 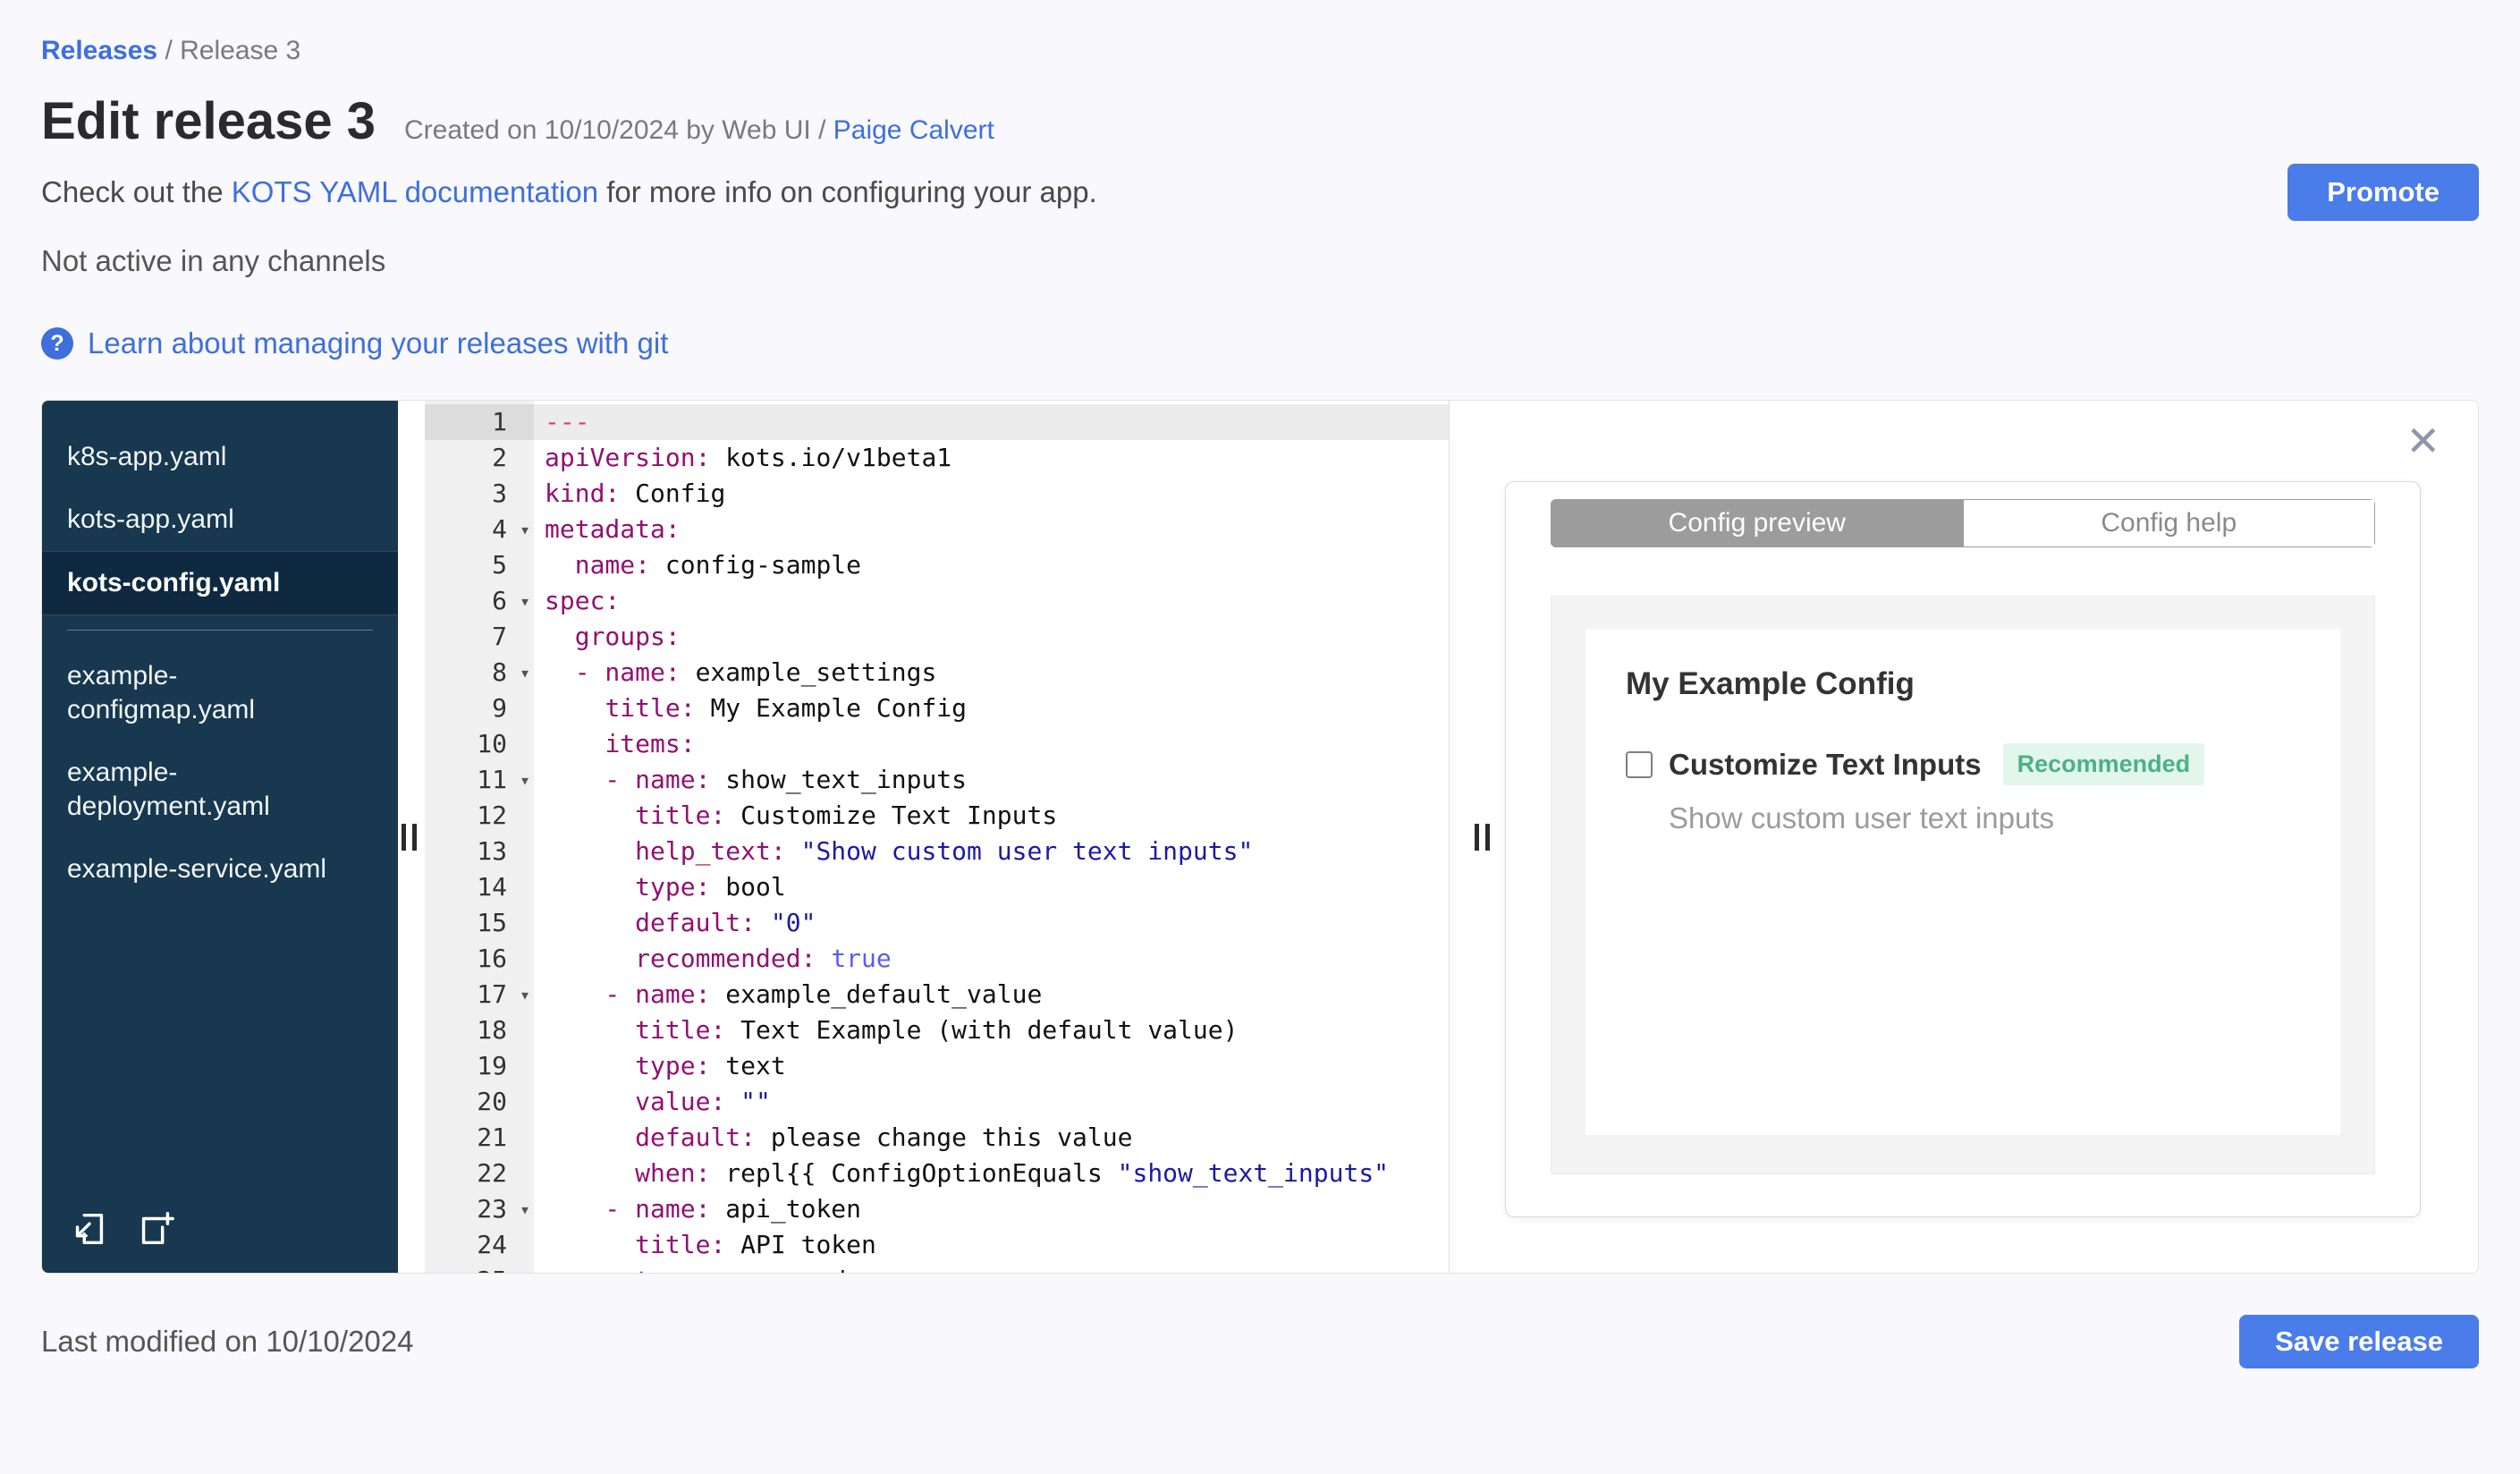 What do you see at coordinates (786, 708) in the screenshot?
I see `code-line: title: My Example Config` at bounding box center [786, 708].